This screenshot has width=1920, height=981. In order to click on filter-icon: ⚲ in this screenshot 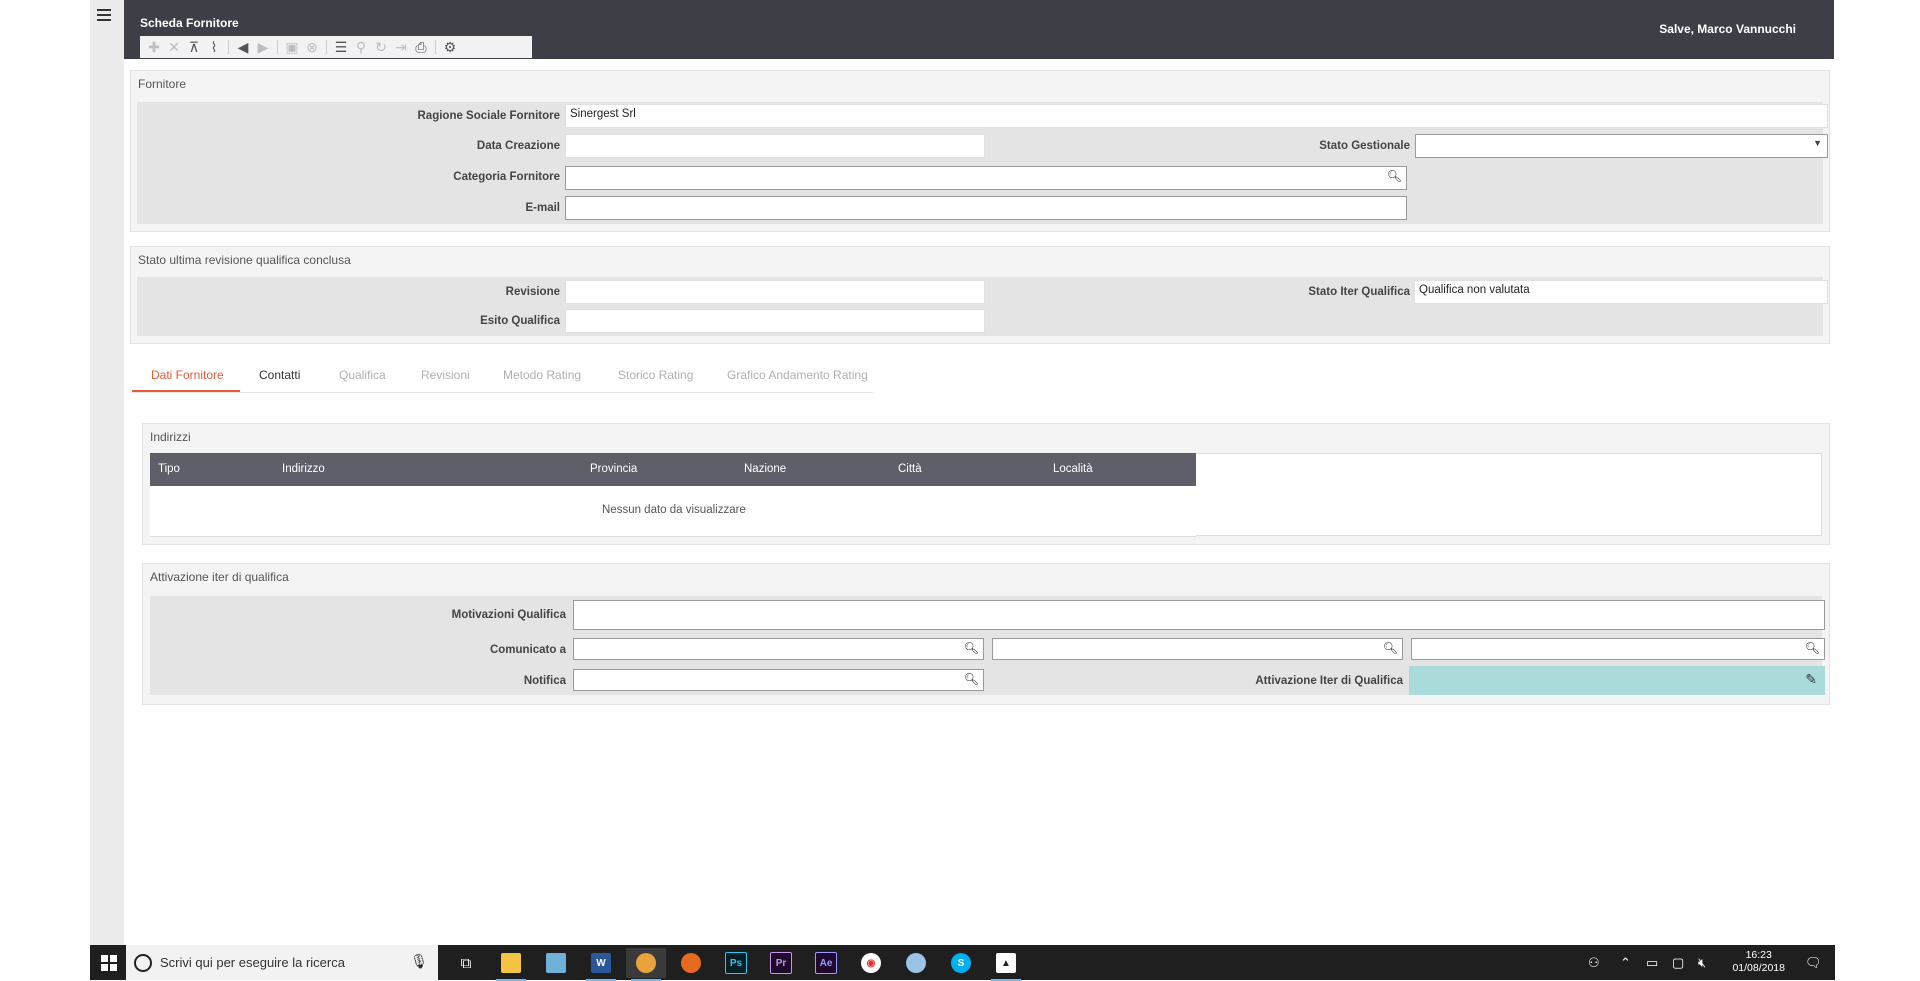, I will do `click(361, 47)`.